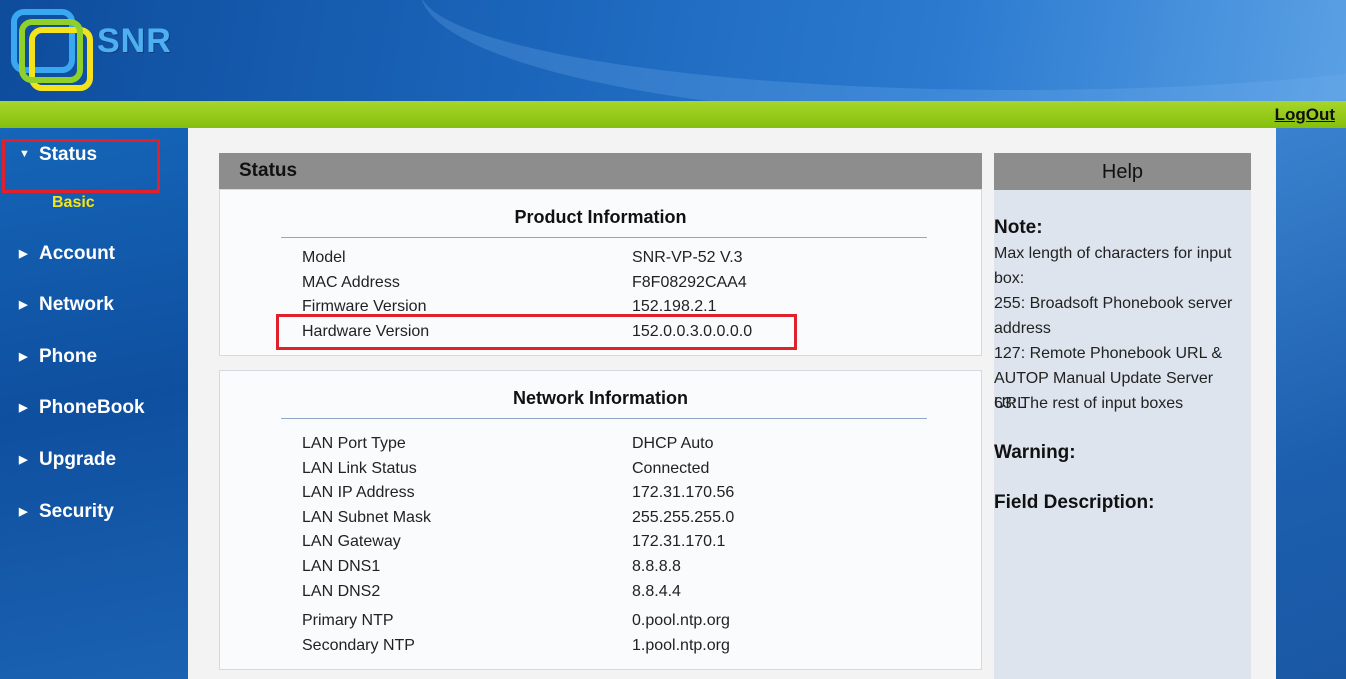 The width and height of the screenshot is (1346, 679). I want to click on info-value: 172.31.170.1, so click(679, 541).